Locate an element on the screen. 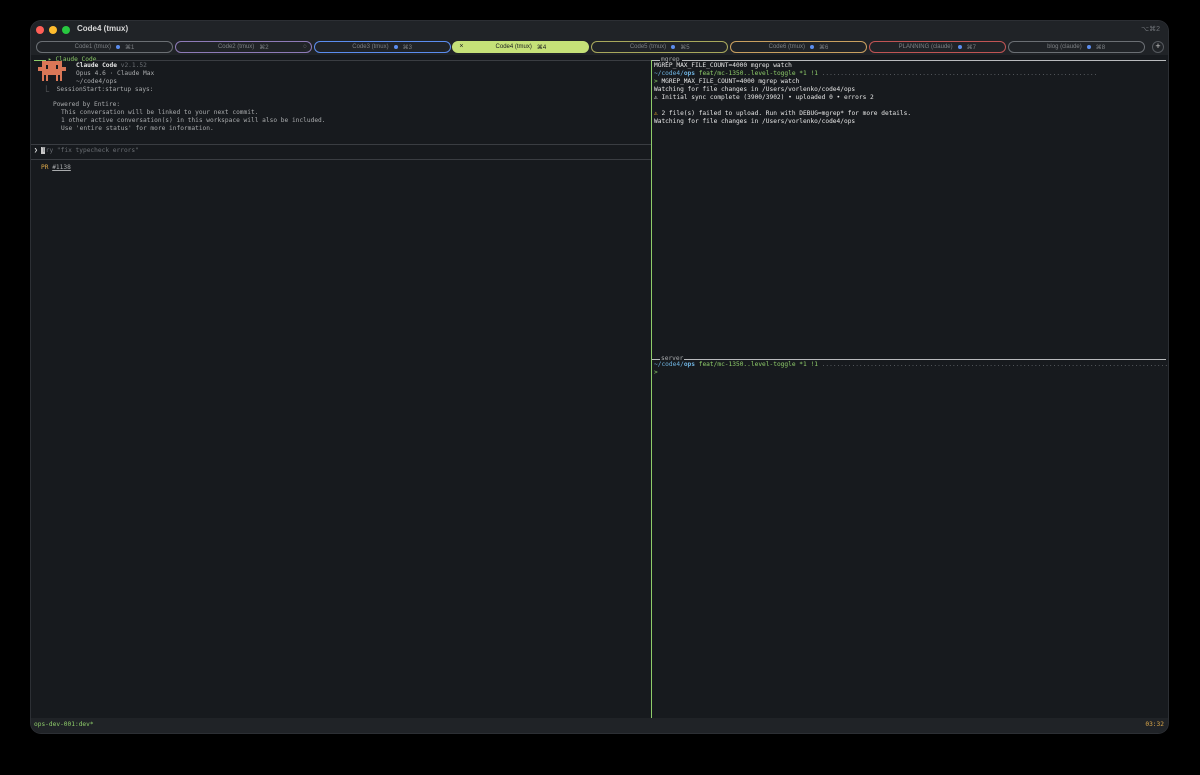 Image resolution: width=1200 pixels, height=775 pixels. tab-6: Code6 (tmux) ⌘6 is located at coordinates (798, 47).